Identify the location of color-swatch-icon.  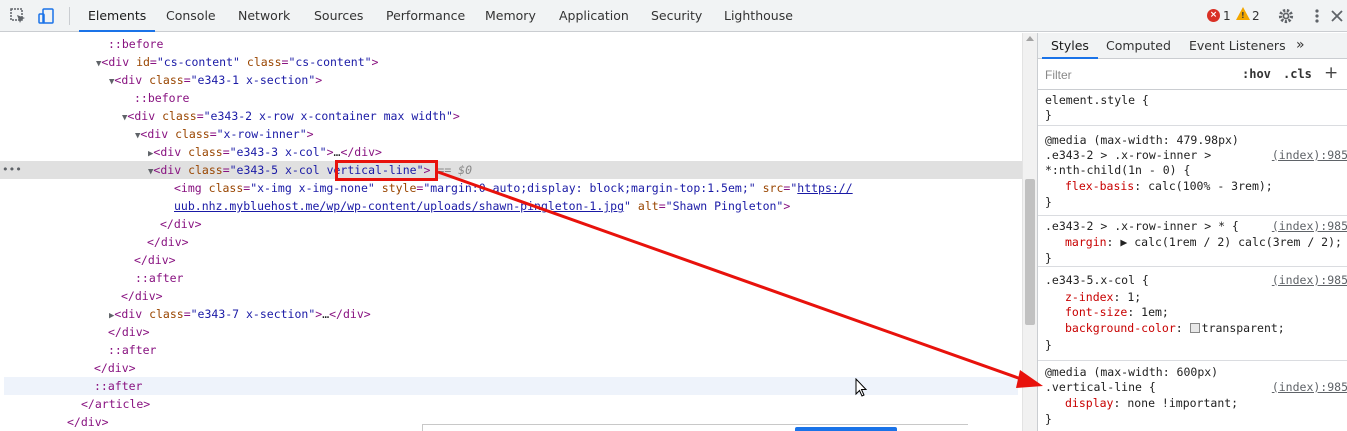
(1194, 328).